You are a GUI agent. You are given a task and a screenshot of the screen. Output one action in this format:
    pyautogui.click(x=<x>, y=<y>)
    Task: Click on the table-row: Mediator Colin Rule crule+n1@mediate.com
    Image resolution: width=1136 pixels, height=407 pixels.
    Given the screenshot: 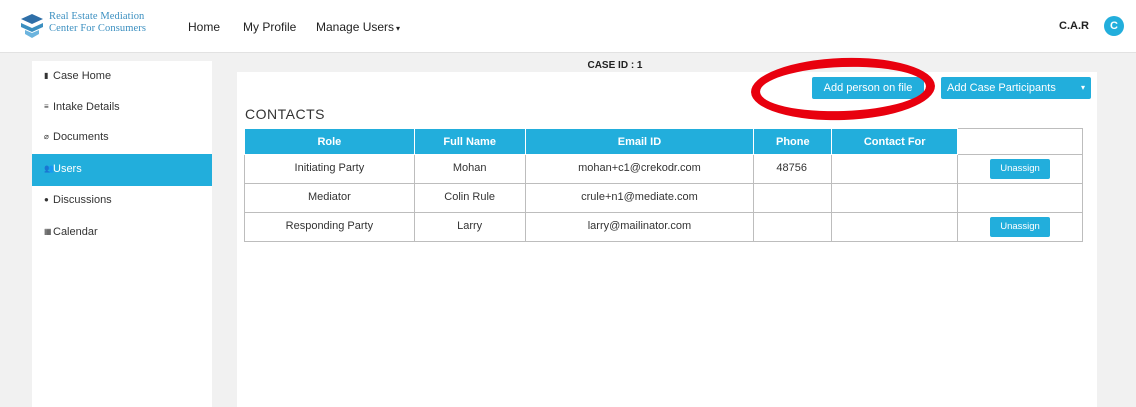 What is the action you would take?
    pyautogui.click(x=663, y=198)
    